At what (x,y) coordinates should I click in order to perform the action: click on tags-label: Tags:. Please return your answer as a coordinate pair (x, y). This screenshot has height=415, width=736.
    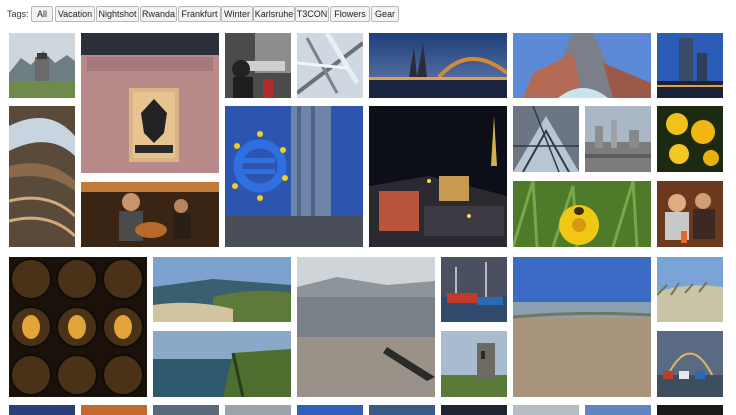
    Looking at the image, I should click on (18, 14).